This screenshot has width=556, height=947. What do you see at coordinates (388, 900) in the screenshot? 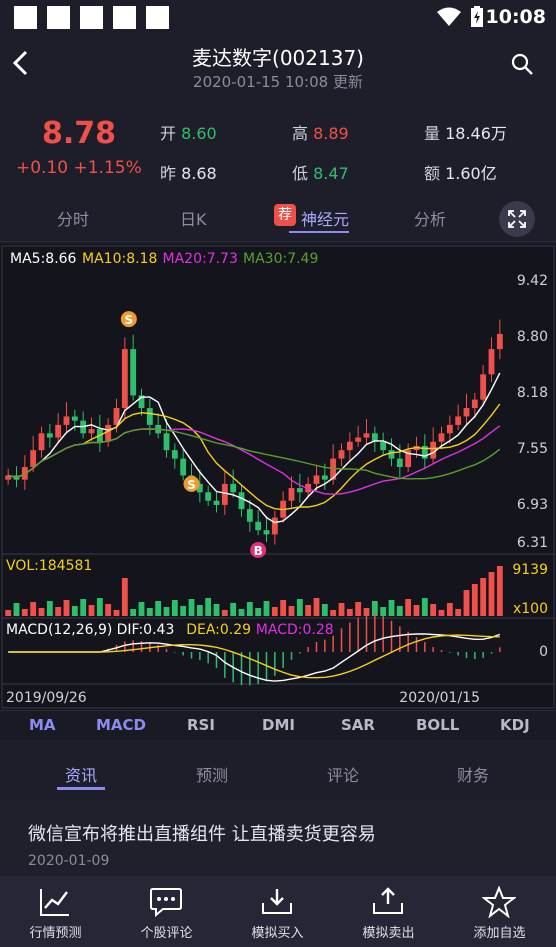
I see `upload-tray-icon` at bounding box center [388, 900].